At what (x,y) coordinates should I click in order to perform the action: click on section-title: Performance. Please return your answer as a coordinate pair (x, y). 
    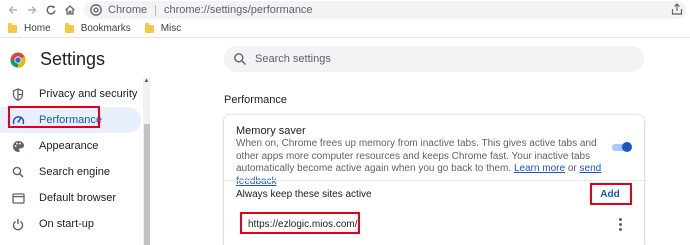
    Looking at the image, I should click on (255, 100).